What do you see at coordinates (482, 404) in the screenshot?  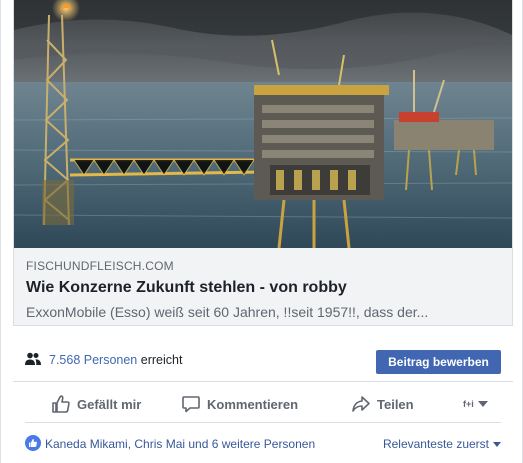 I see `chevron-down-icon` at bounding box center [482, 404].